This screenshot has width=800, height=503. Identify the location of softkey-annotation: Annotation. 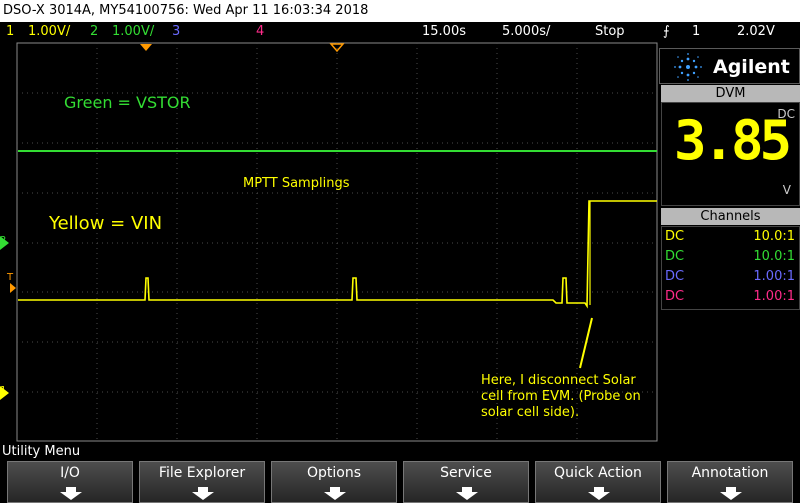
(730, 482).